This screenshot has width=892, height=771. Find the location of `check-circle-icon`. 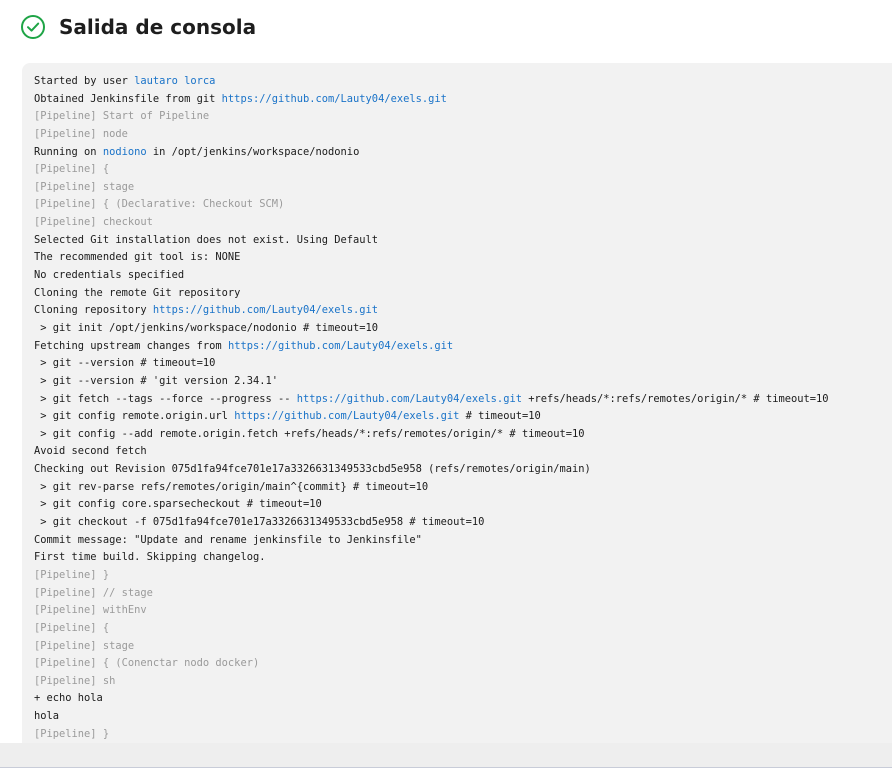

check-circle-icon is located at coordinates (33, 27).